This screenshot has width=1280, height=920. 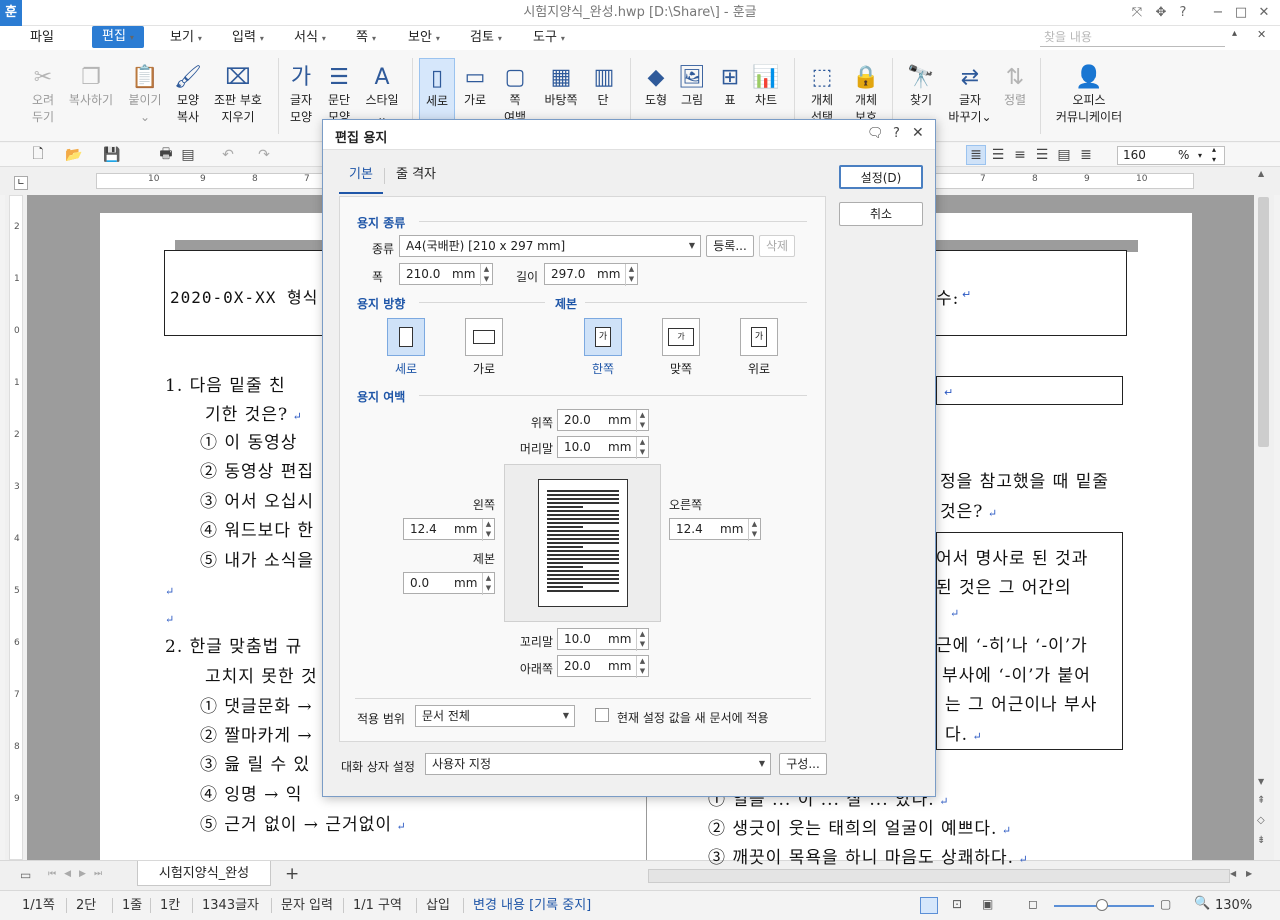 What do you see at coordinates (976, 155) in the screenshot?
I see `align-justify-icon: ≣` at bounding box center [976, 155].